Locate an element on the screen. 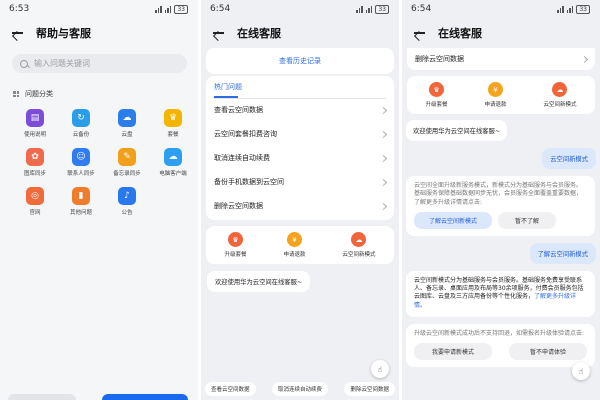  apply-new-mode-button: 我要申请新模式 is located at coordinates (453, 352).